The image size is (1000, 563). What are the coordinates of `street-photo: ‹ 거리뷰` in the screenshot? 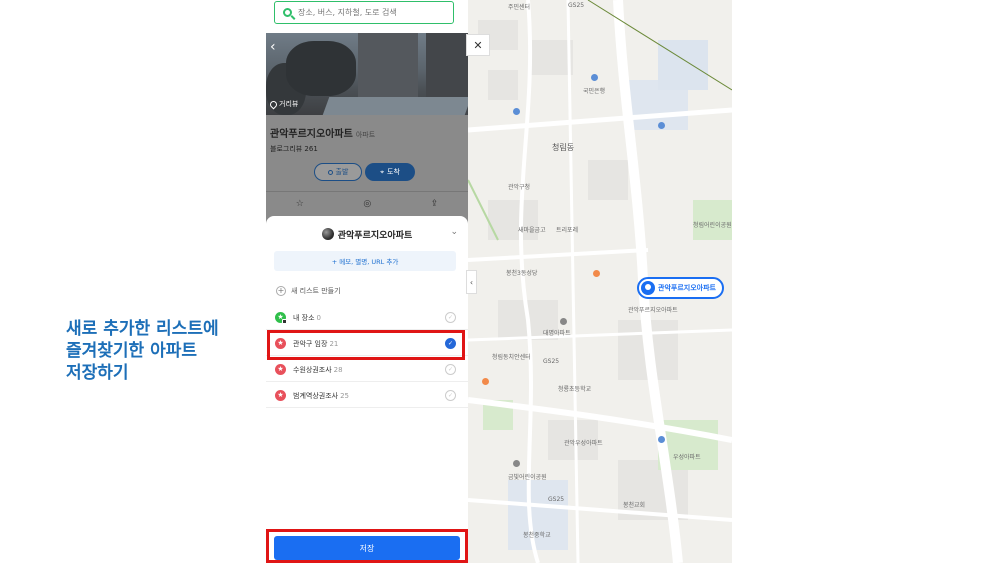 It's located at (367, 74).